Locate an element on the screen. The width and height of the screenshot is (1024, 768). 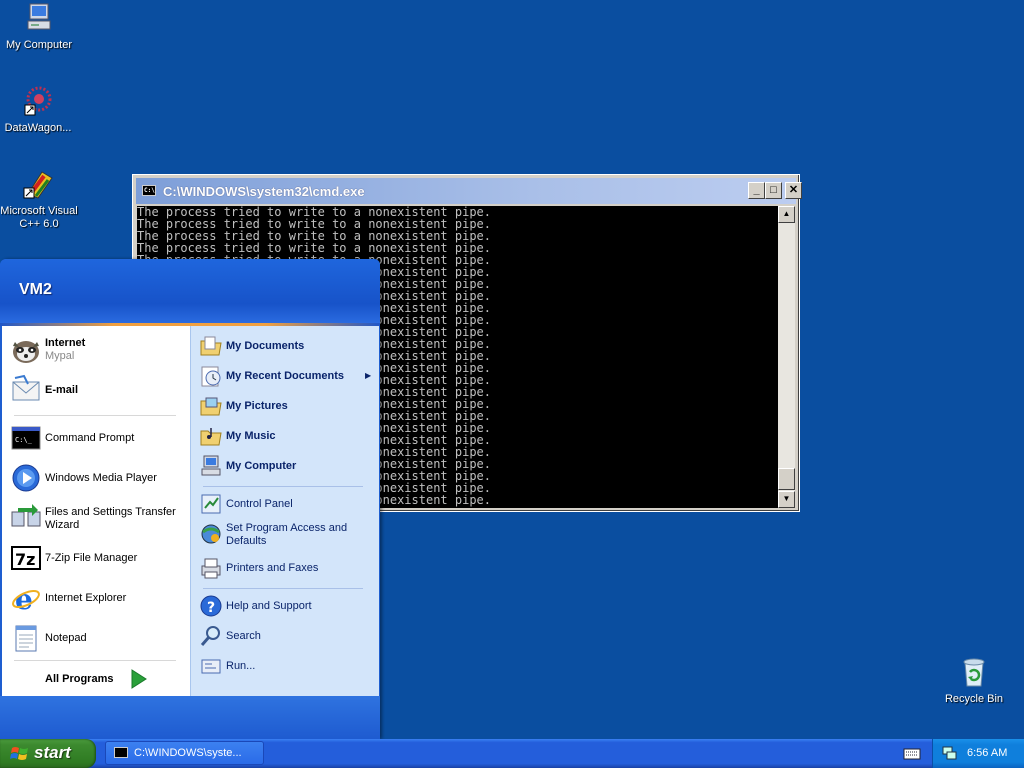
recent-item-notepad: Notepad is located at coordinates (99, 639).